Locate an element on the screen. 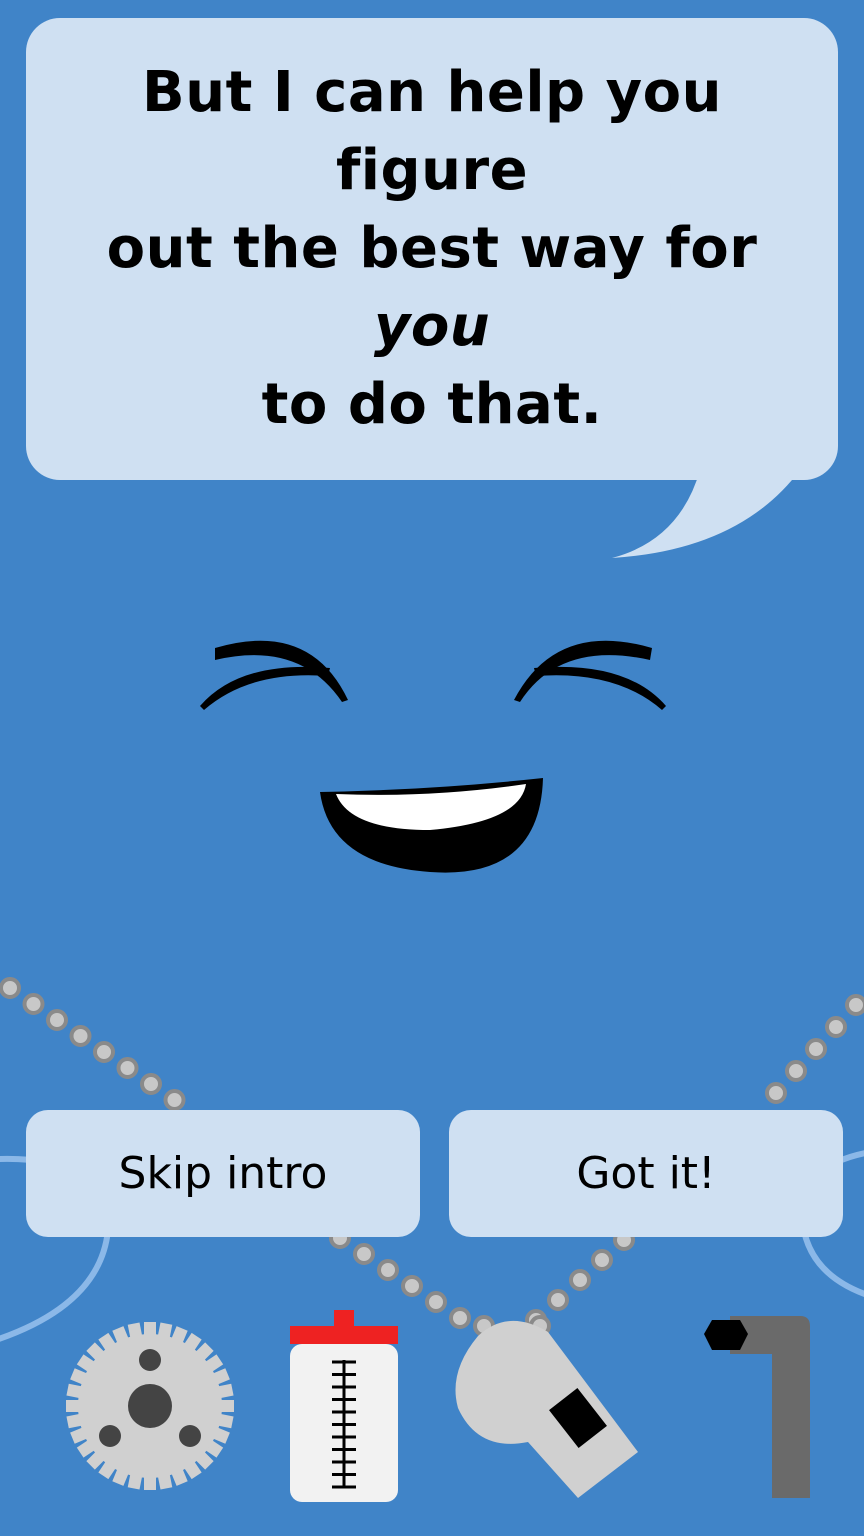 The height and width of the screenshot is (1536, 864). whistle-icon is located at coordinates (546, 1407).